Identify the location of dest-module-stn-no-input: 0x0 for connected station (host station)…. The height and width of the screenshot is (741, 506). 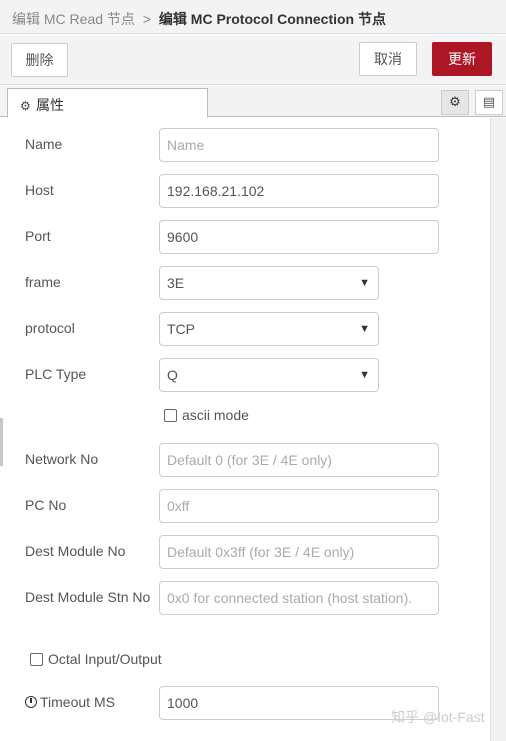
(299, 598).